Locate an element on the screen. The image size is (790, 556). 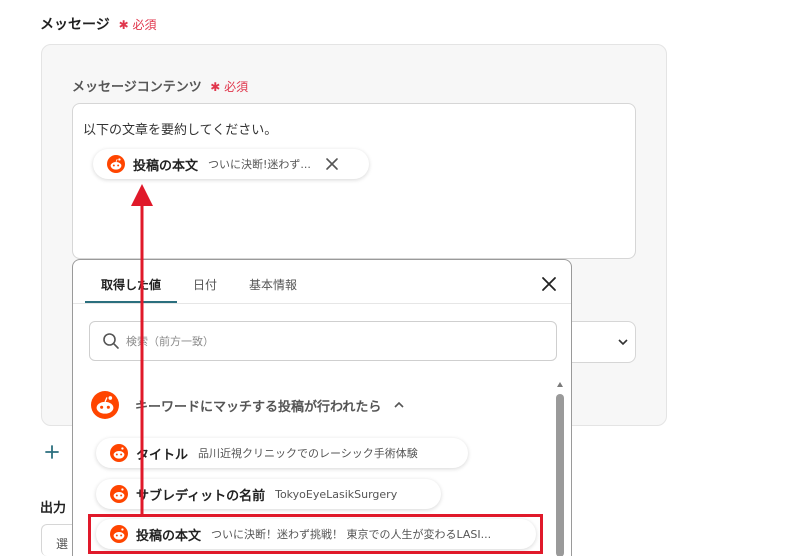
textarea-text: 以下の文章を要約してください。 is located at coordinates (180, 130).